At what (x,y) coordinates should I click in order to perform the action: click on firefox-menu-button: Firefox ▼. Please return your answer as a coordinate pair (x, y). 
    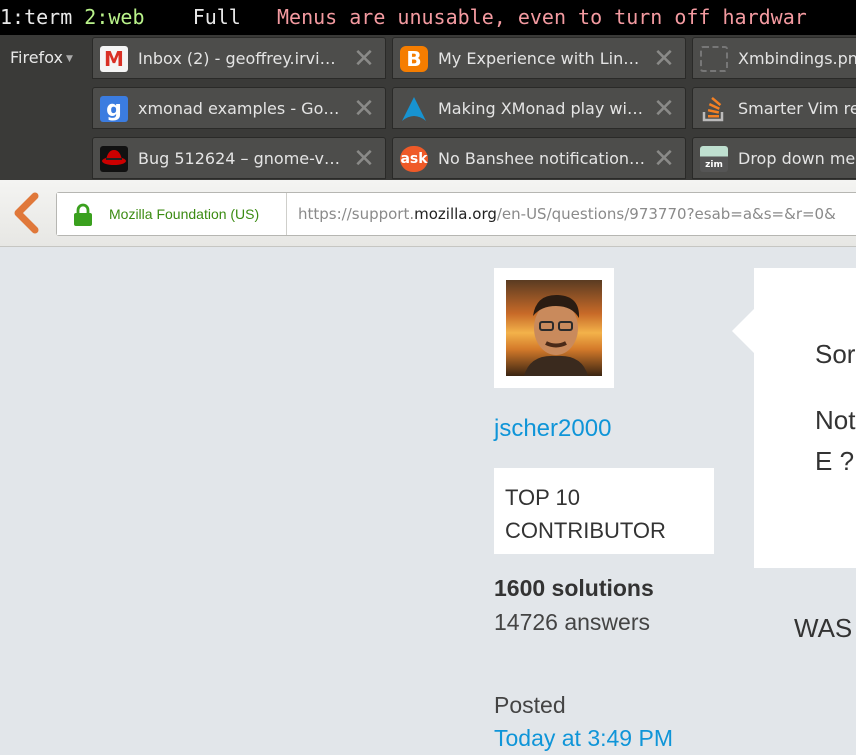
    Looking at the image, I should click on (44, 58).